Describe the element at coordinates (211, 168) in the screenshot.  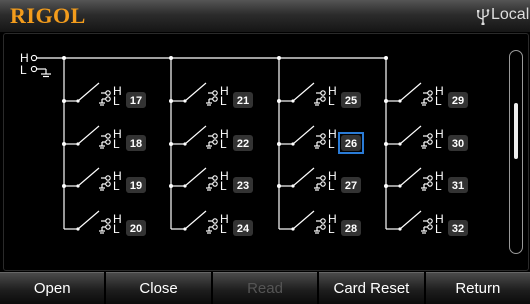
I see `relay-channel-23: HL 23` at that location.